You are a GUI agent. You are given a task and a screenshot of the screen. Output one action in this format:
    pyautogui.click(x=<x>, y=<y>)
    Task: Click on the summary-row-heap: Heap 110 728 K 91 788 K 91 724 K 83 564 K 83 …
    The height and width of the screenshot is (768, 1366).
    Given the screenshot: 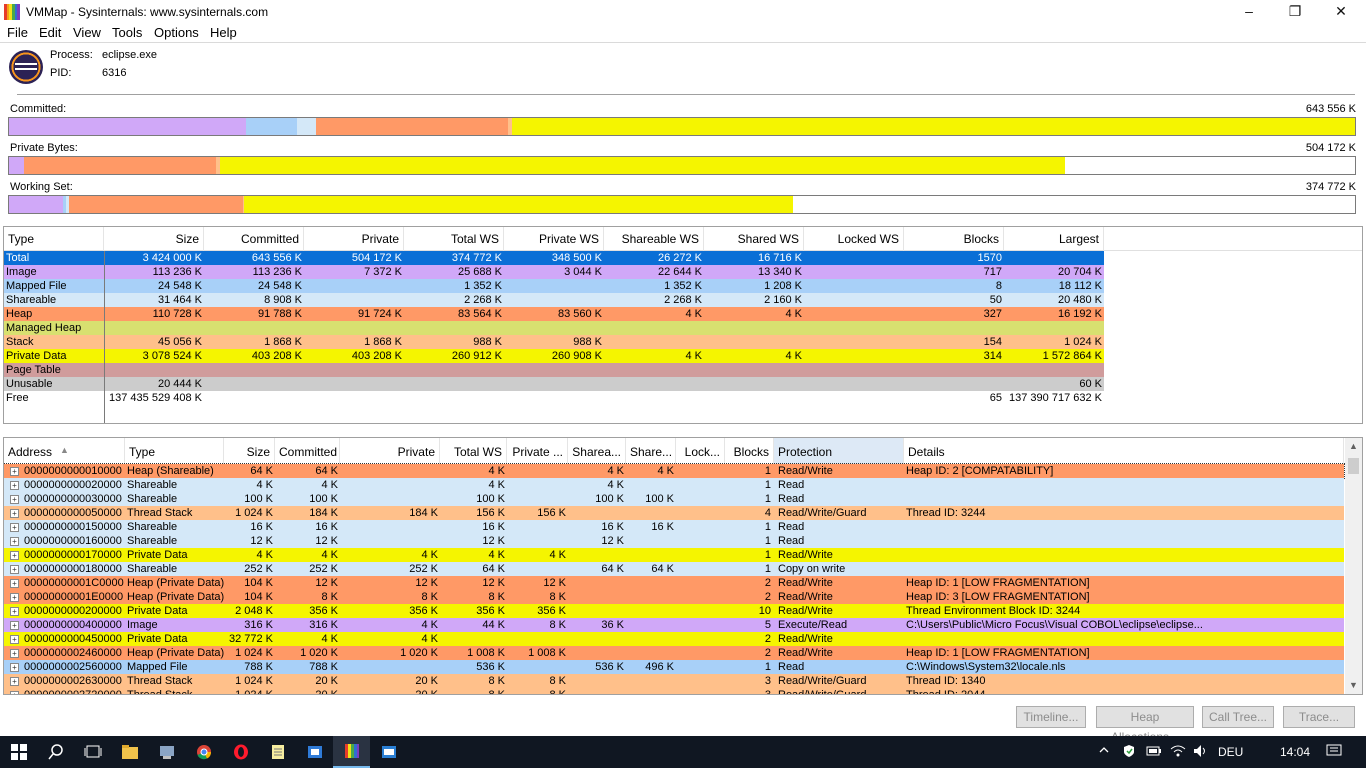 What is the action you would take?
    pyautogui.click(x=554, y=314)
    